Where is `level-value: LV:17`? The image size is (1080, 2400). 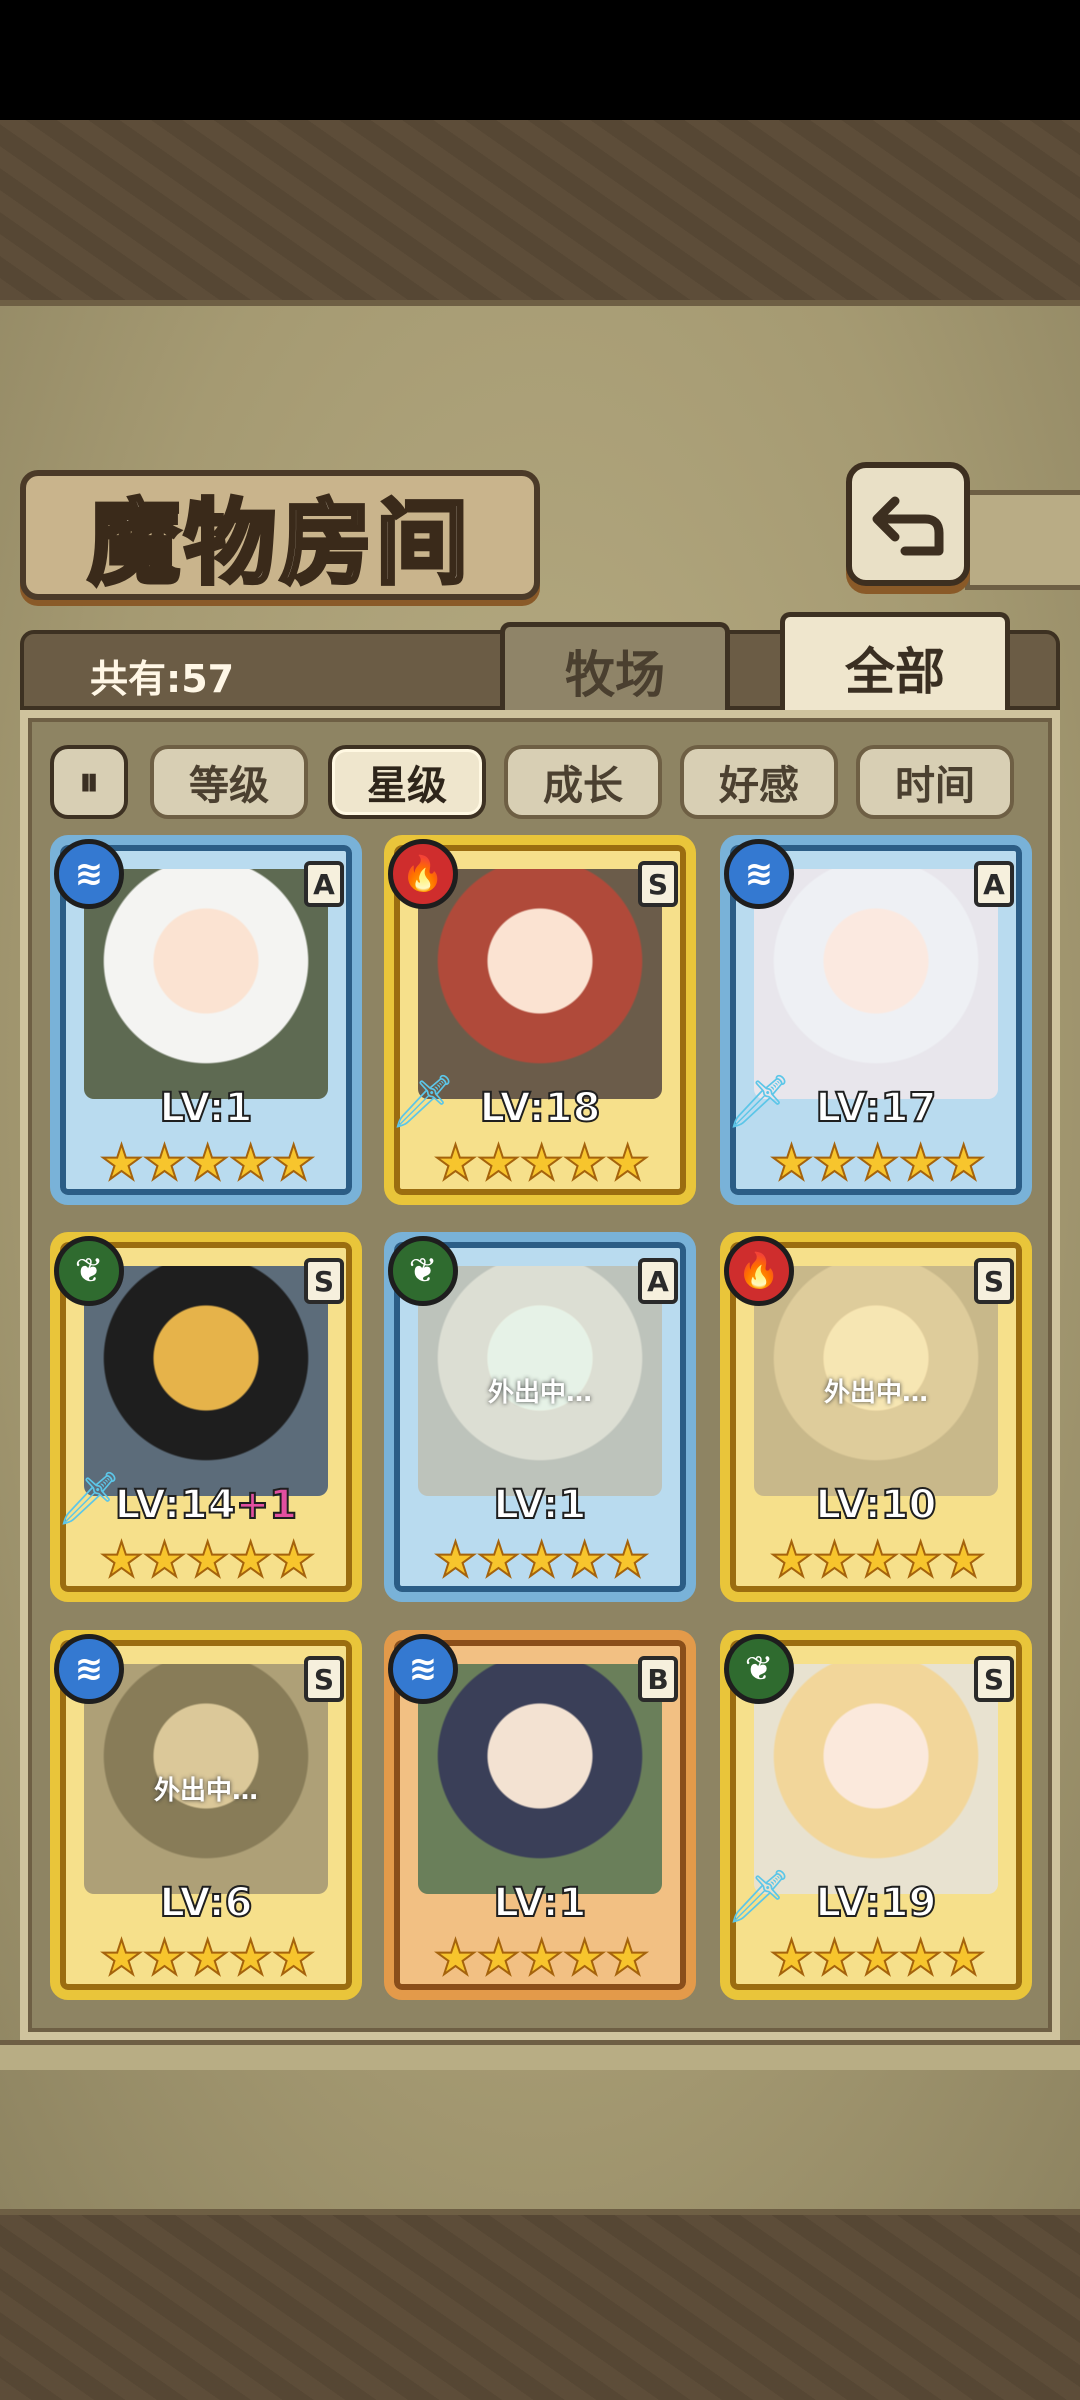 level-value: LV:17 is located at coordinates (876, 1108).